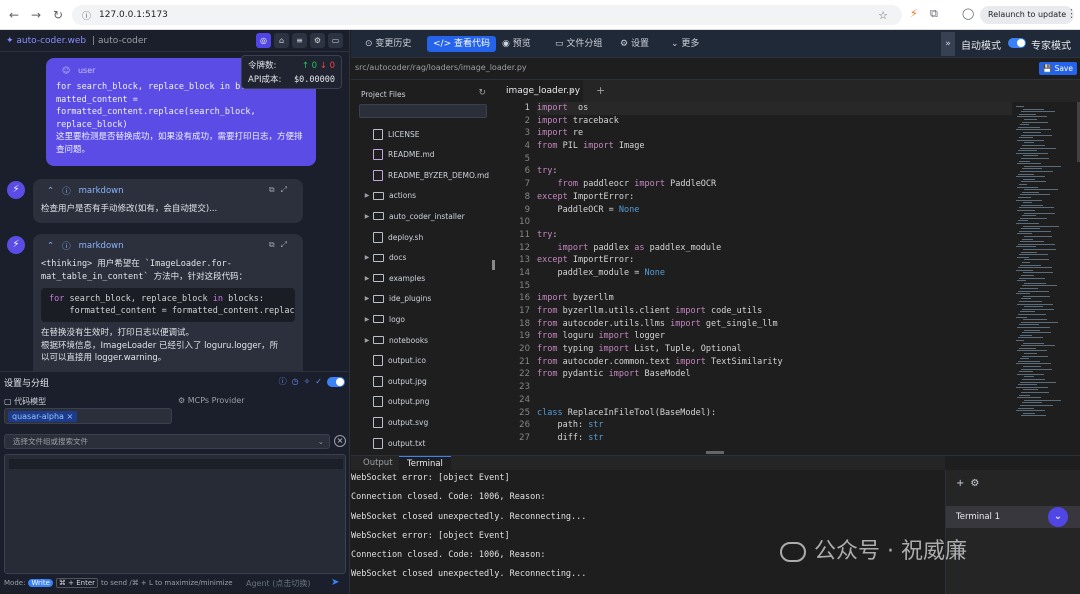 Image resolution: width=1080 pixels, height=594 pixels. What do you see at coordinates (968, 13) in the screenshot?
I see `profile-avatar-icon: ◯` at bounding box center [968, 13].